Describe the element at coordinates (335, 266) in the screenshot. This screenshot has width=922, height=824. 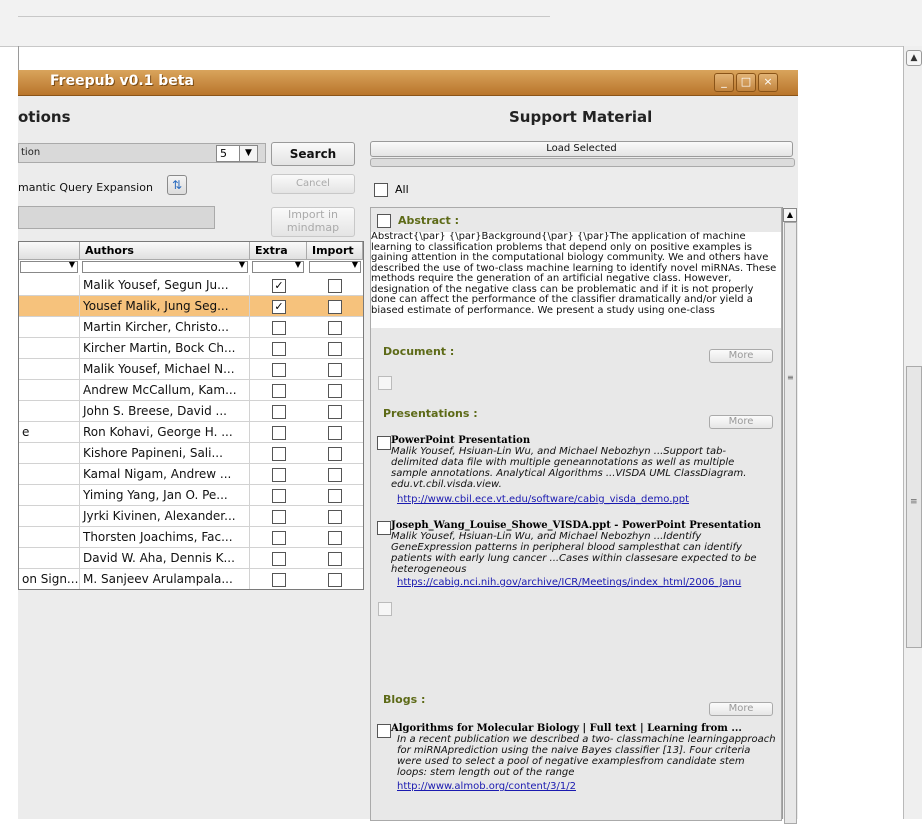
I see `import-filter: ▼` at that location.